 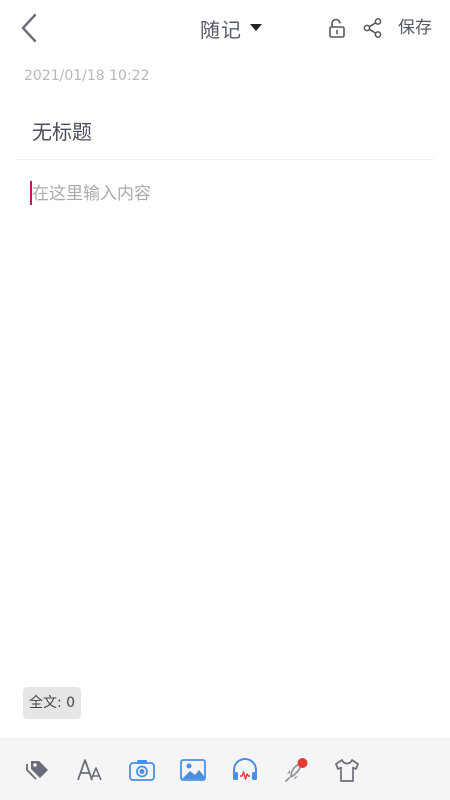 I want to click on tag-icon, so click(x=37, y=770).